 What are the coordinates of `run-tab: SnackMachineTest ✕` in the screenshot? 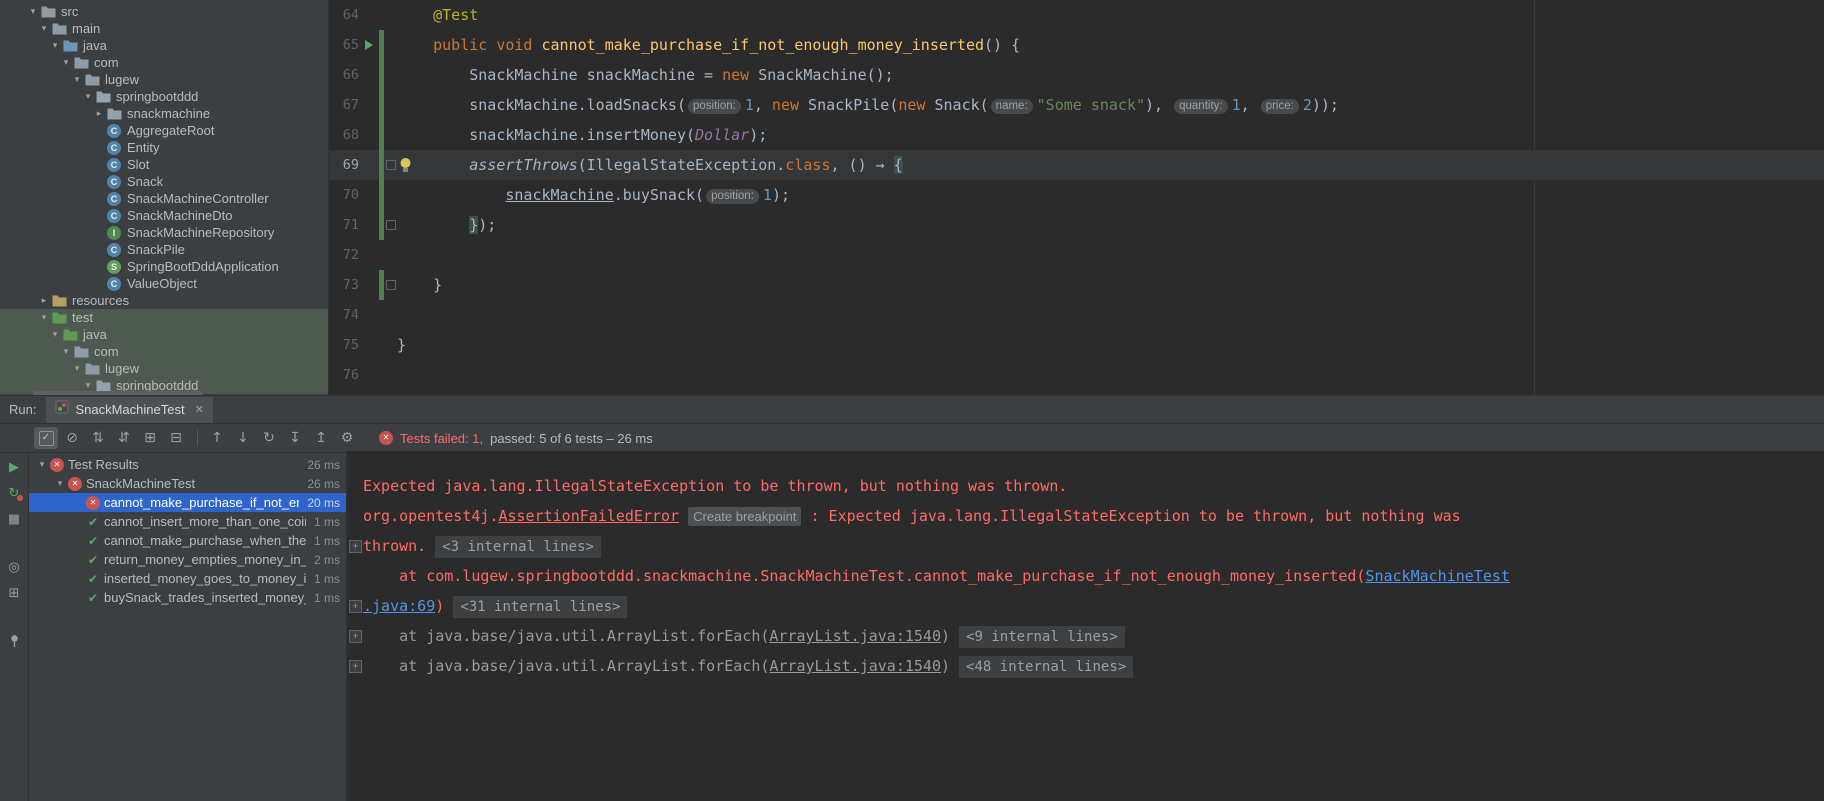 It's located at (129, 409).